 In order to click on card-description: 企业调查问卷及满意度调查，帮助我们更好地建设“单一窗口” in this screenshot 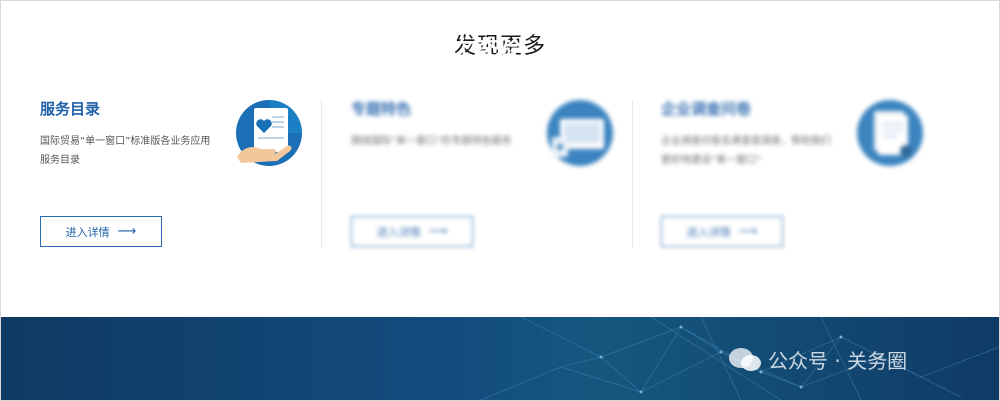, I will do `click(746, 151)`.